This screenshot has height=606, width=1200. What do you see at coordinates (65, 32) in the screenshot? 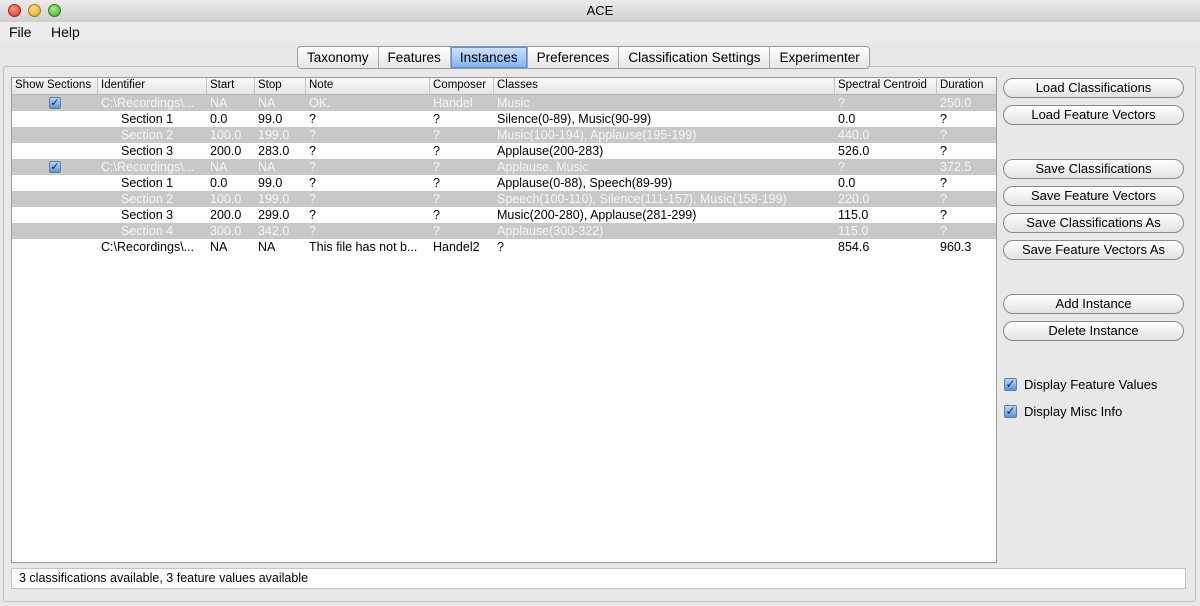
I see `menu-help: Help` at bounding box center [65, 32].